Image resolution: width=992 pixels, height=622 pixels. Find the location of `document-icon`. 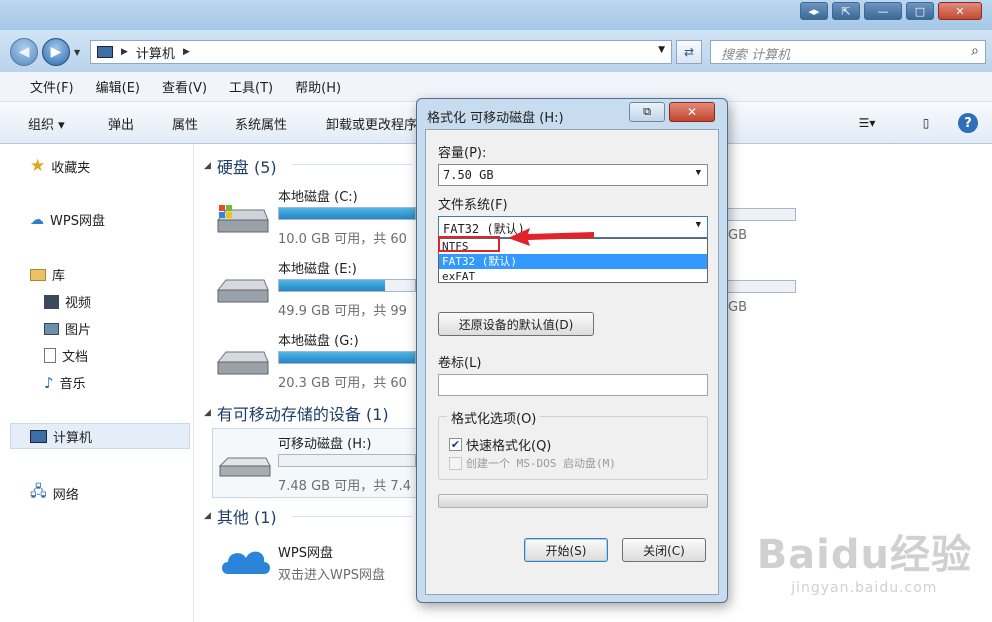

document-icon is located at coordinates (50, 355).